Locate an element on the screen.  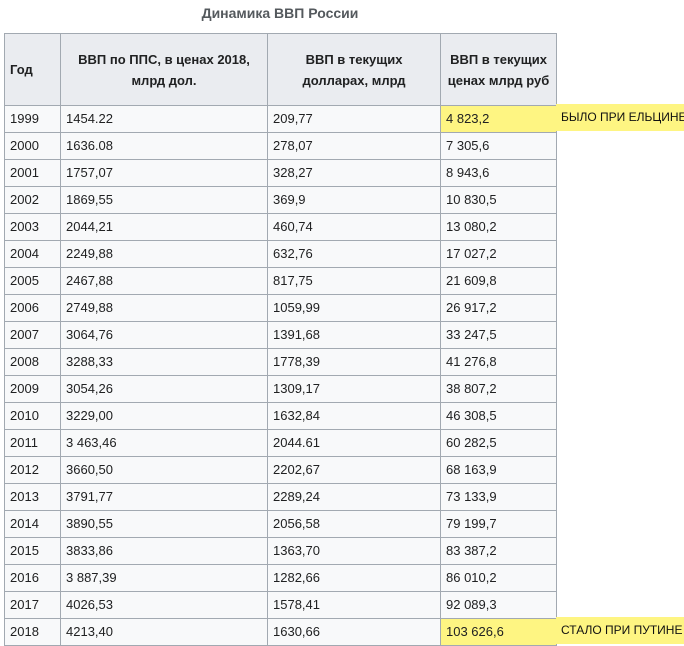
table-row: 2008 3288,33 1778,39 41 276,8 is located at coordinates (280, 362).